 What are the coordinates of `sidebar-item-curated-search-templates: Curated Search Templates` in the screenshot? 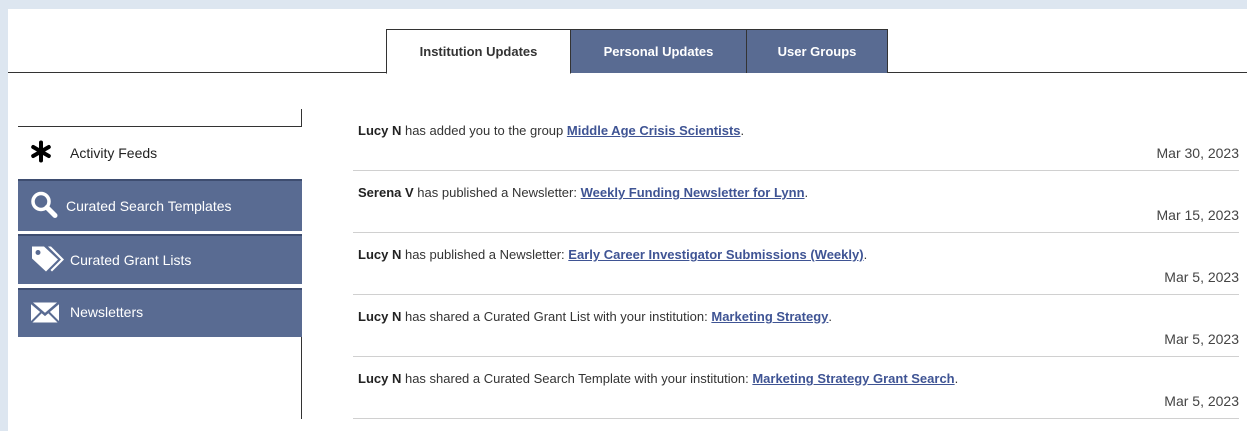 It's located at (160, 205).